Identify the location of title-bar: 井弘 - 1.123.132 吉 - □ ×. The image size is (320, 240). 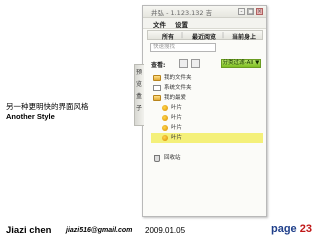
(204, 12).